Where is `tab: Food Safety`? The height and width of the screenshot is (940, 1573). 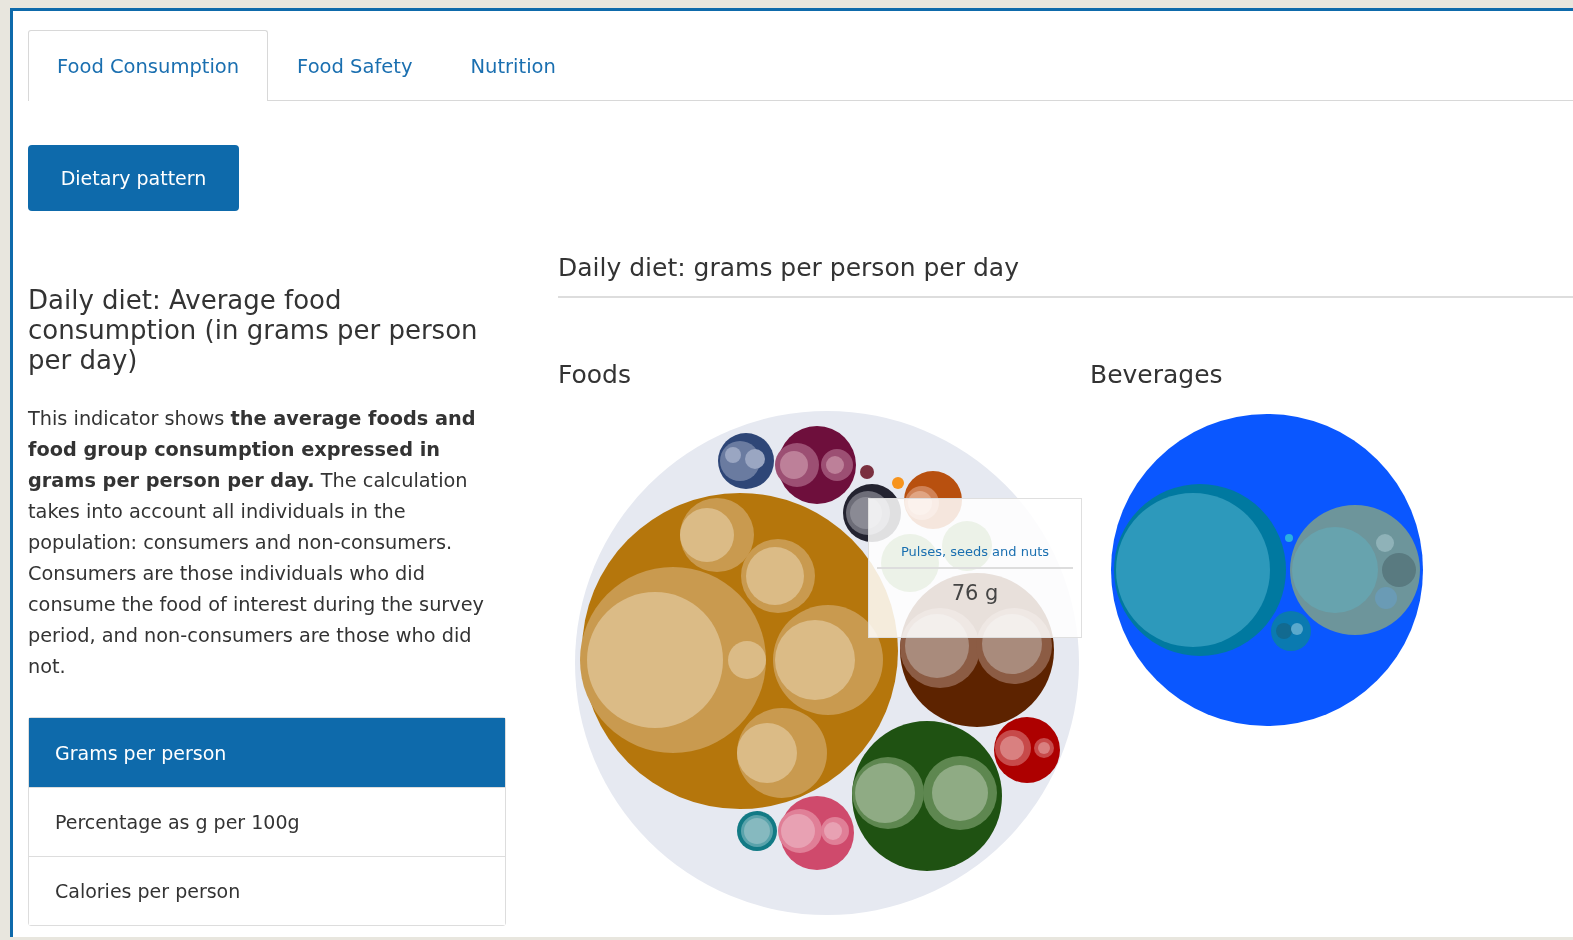
tab: Food Safety is located at coordinates (355, 65).